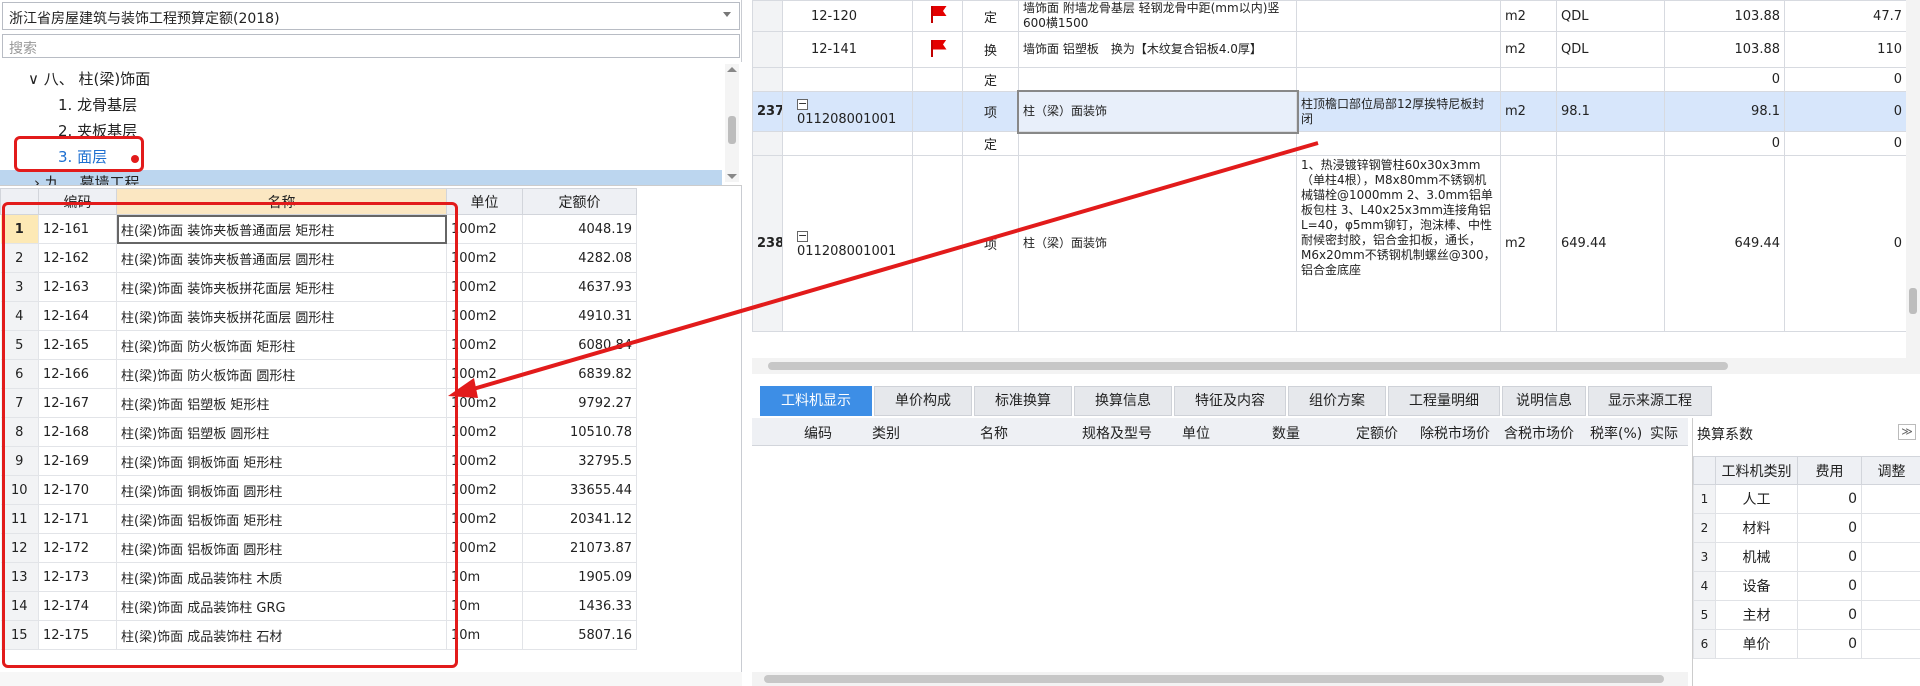  I want to click on quota-price: 5807.16, so click(579, 635).